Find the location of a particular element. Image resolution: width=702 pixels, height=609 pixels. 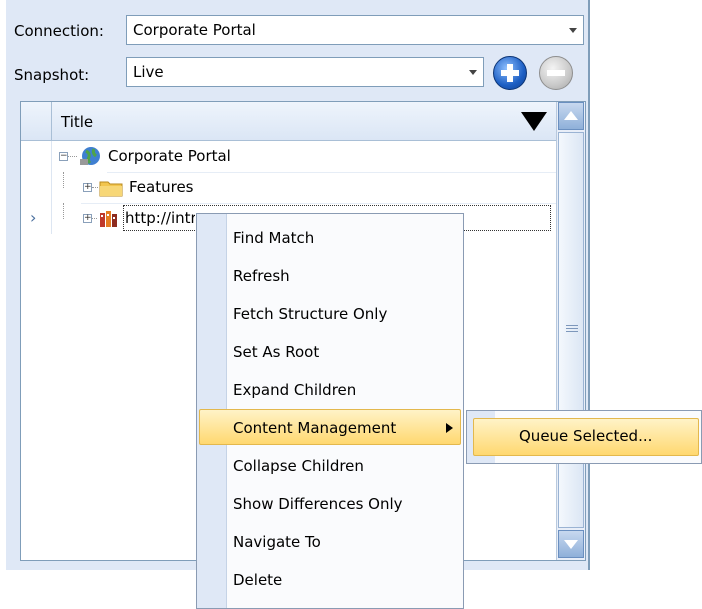

menu-item-set-as-root: Set As Root is located at coordinates (276, 352).